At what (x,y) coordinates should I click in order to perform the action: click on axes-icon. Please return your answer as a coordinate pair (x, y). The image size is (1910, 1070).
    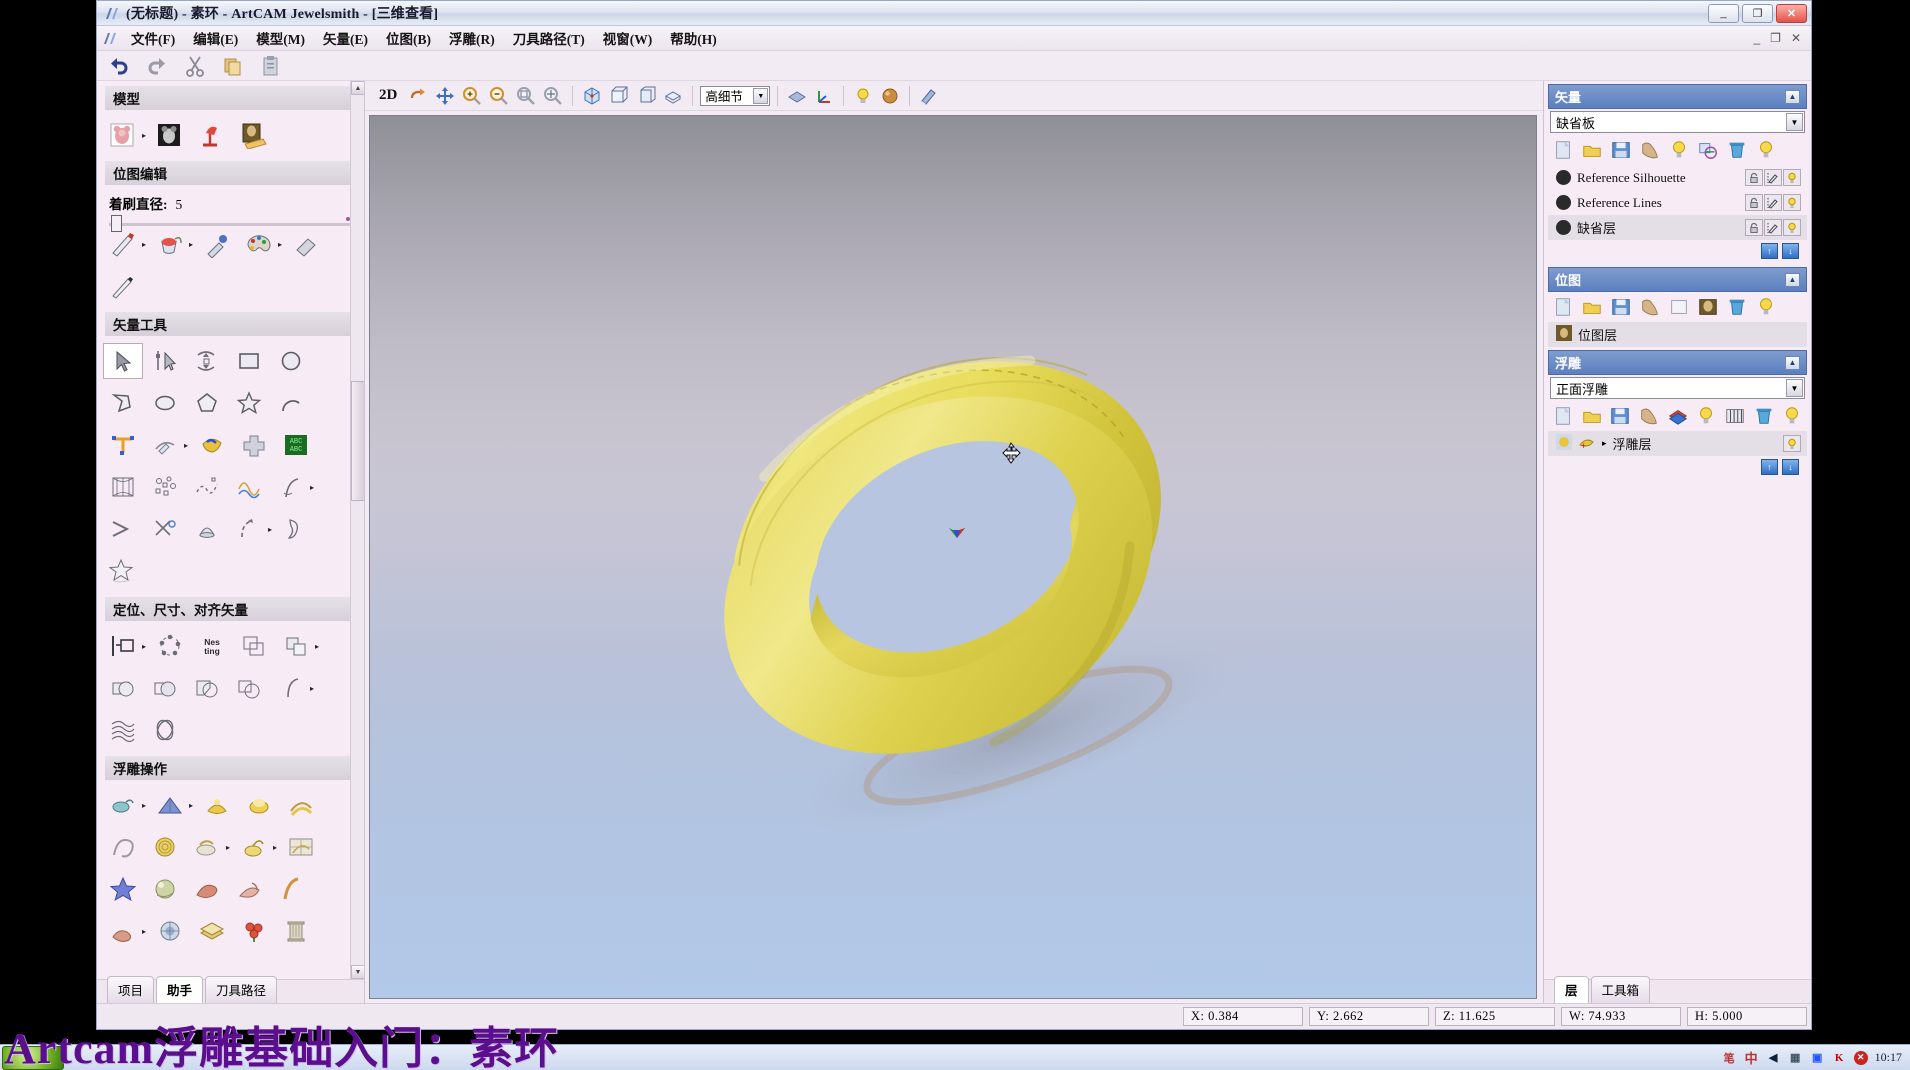
    Looking at the image, I should click on (824, 96).